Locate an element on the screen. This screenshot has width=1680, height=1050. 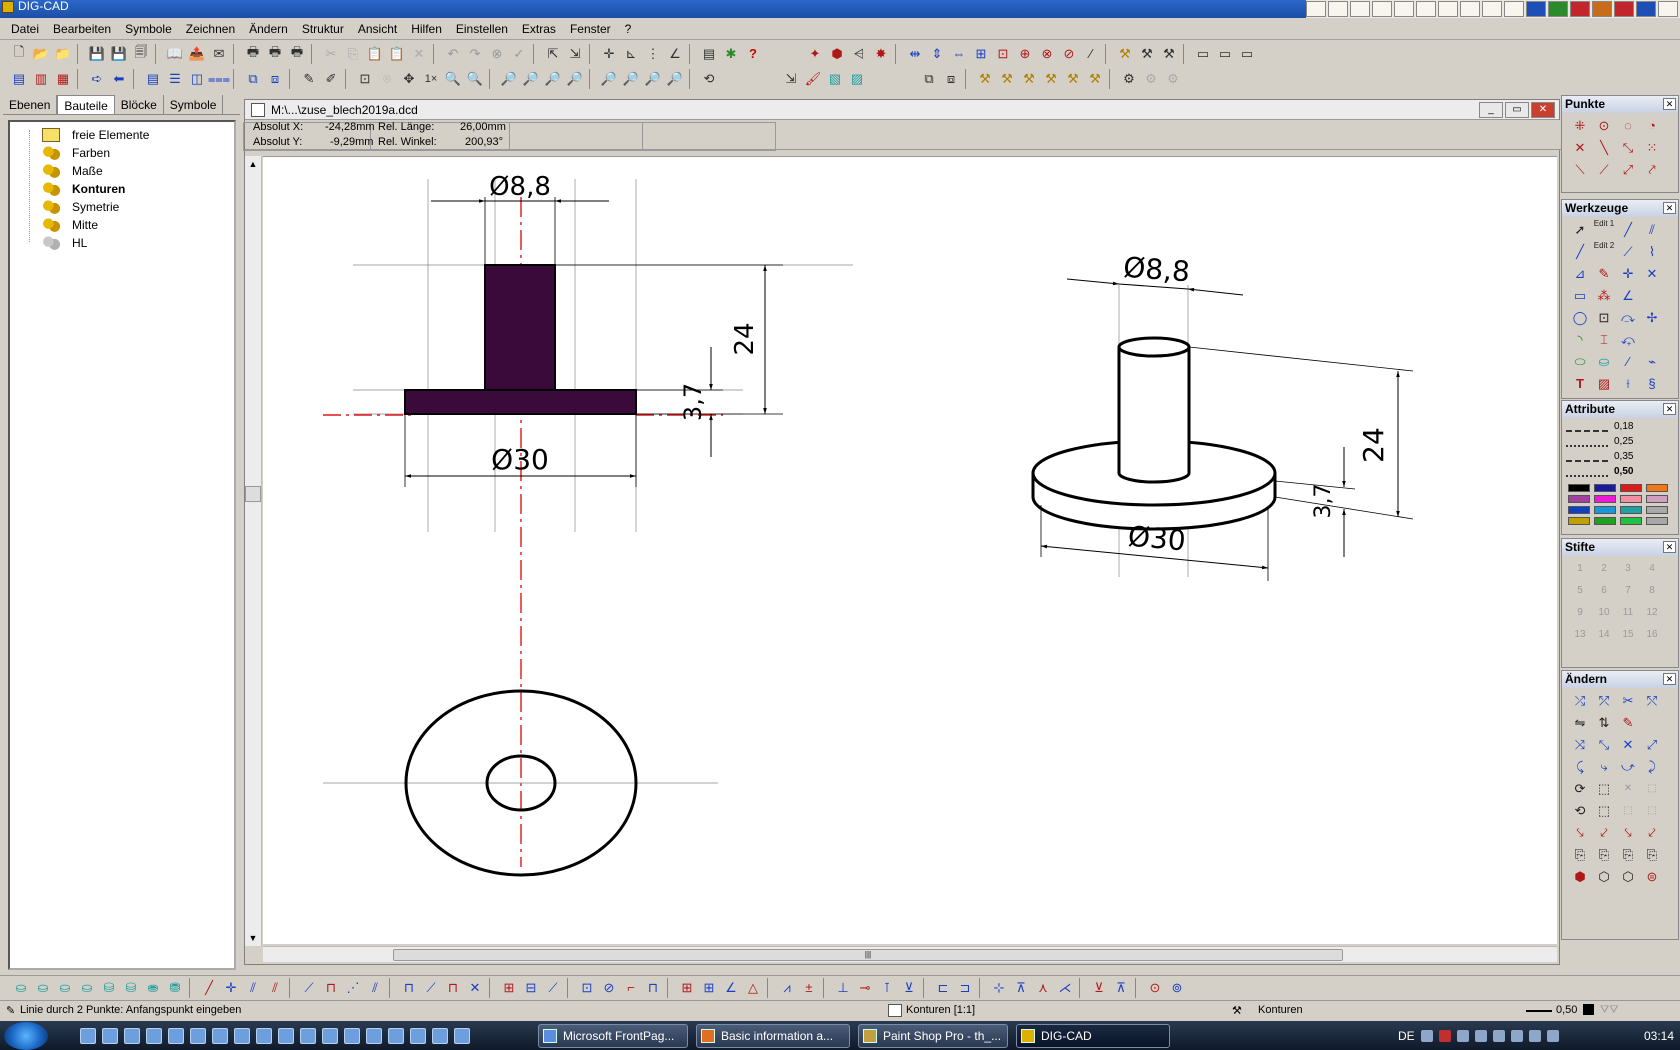
pen-button: 5 is located at coordinates (1580, 591).